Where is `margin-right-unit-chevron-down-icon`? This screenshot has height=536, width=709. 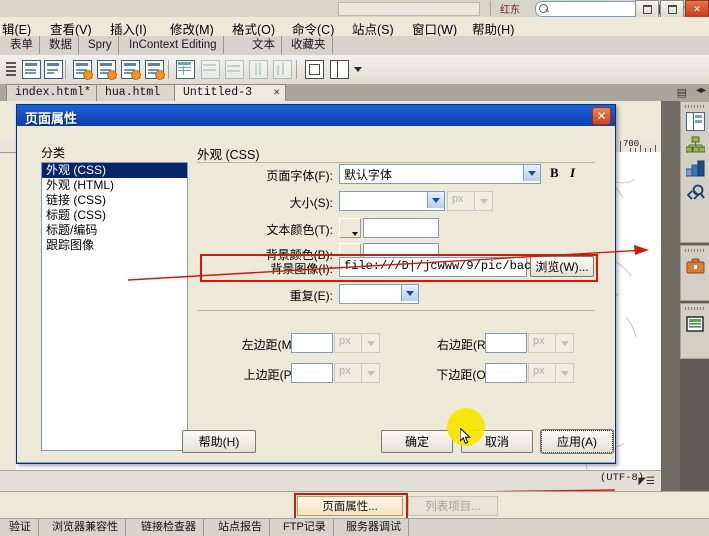 margin-right-unit-chevron-down-icon is located at coordinates (564, 343).